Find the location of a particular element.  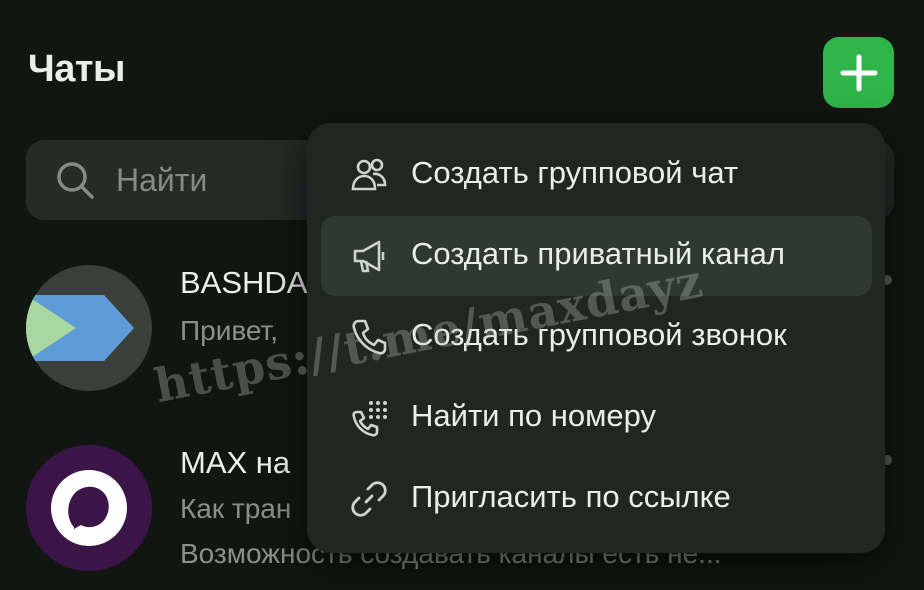

chat-preview: Как тран is located at coordinates (236, 508).